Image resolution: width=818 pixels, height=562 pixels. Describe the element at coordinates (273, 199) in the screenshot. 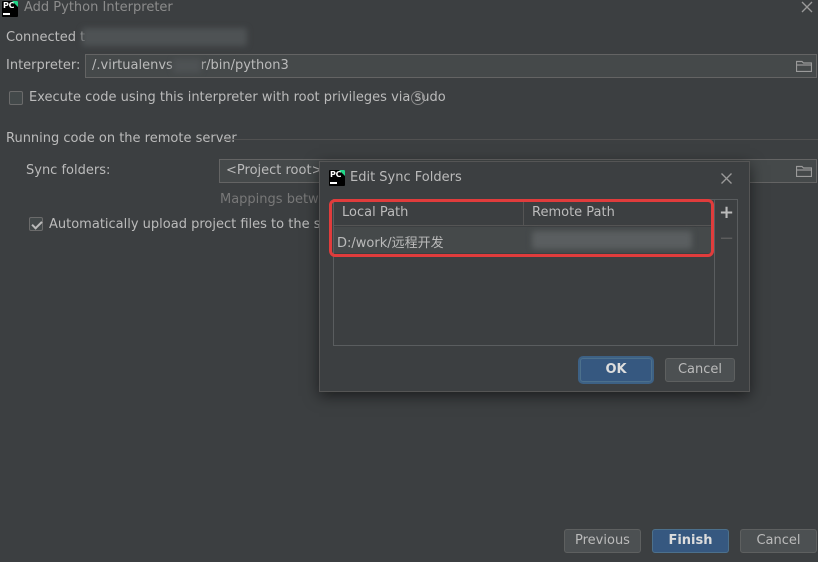

I see `mappings-hint: Mappings betwe` at that location.